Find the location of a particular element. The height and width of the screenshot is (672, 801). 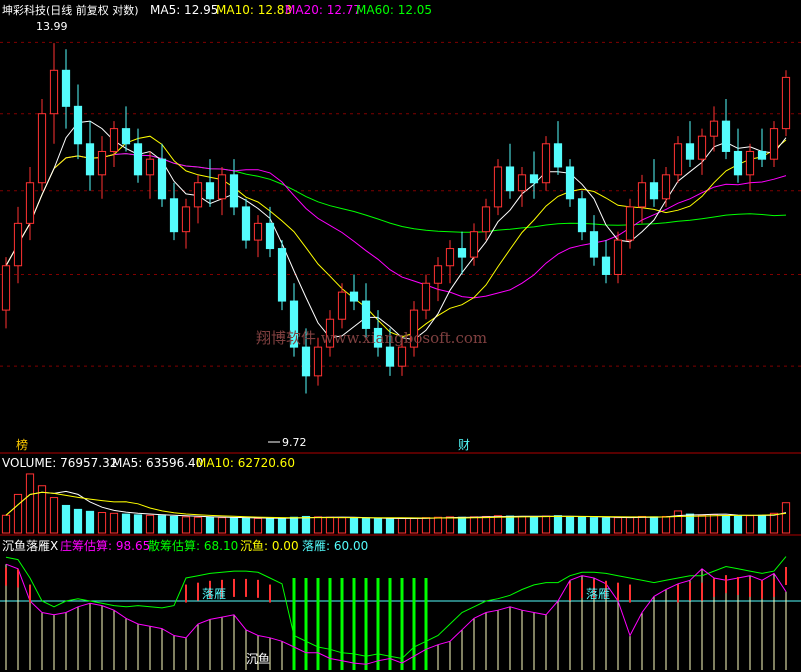

indicator-san: 散筹估算: 68.10 is located at coordinates (193, 545).